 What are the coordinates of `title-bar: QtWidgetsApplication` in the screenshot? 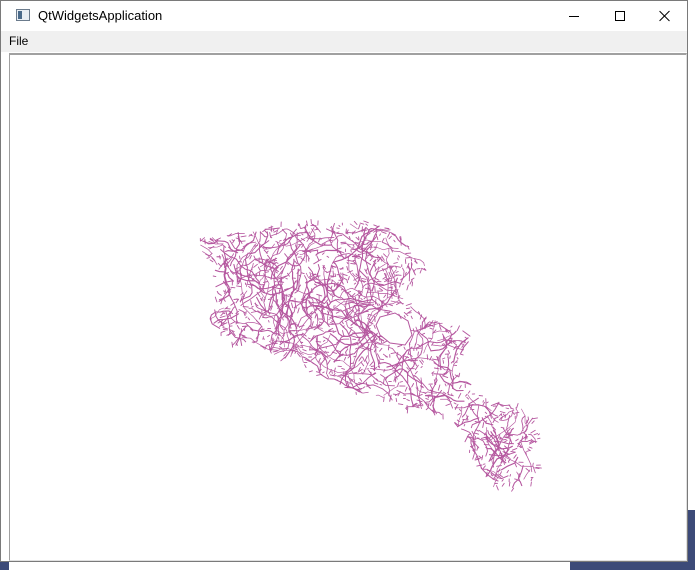 It's located at (344, 16).